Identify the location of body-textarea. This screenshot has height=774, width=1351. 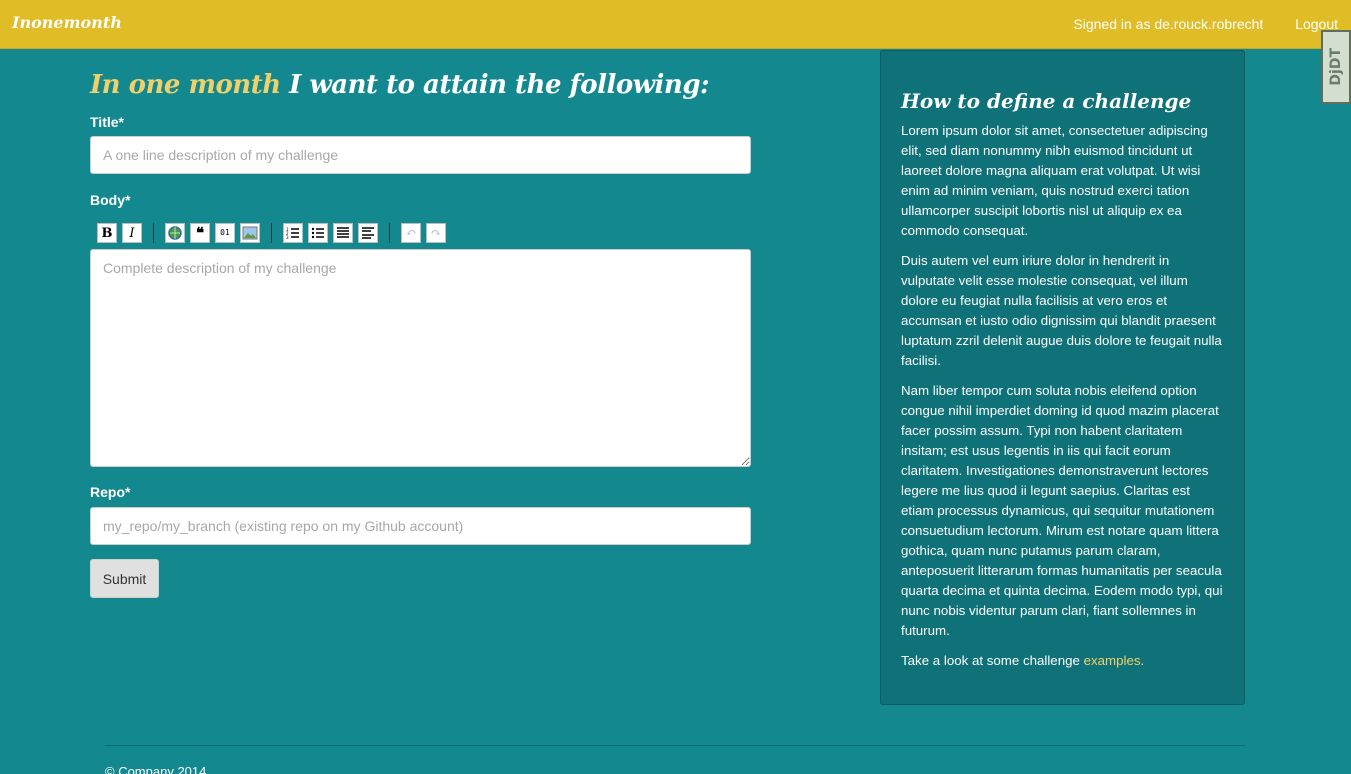
(420, 358).